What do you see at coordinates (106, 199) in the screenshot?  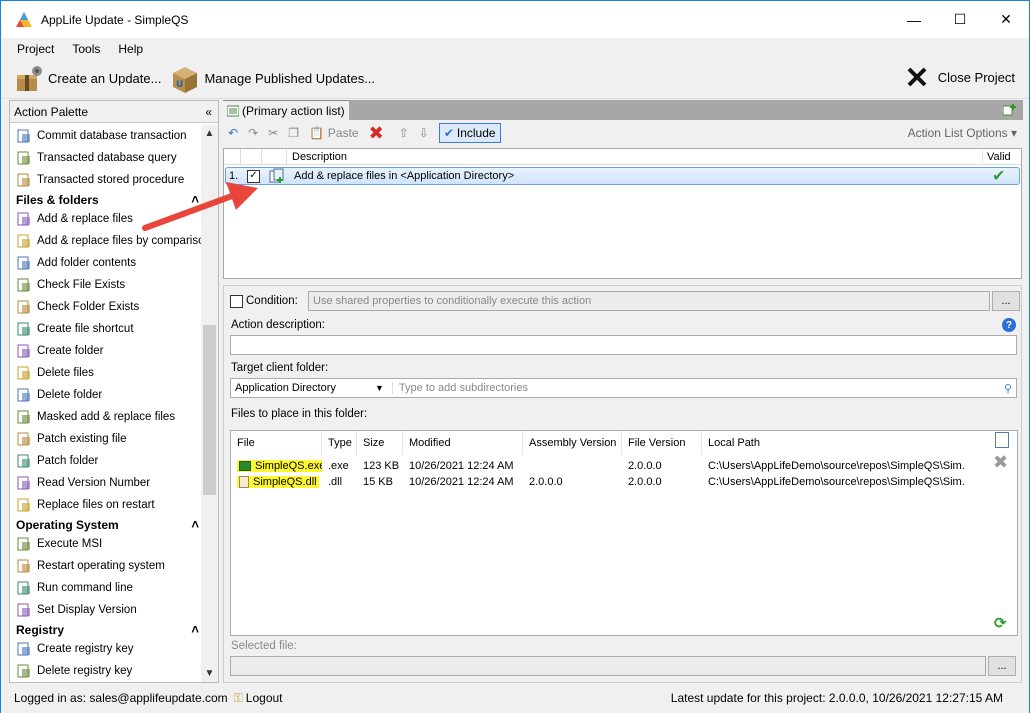 I see `palette-category: Files & folders ˄` at bounding box center [106, 199].